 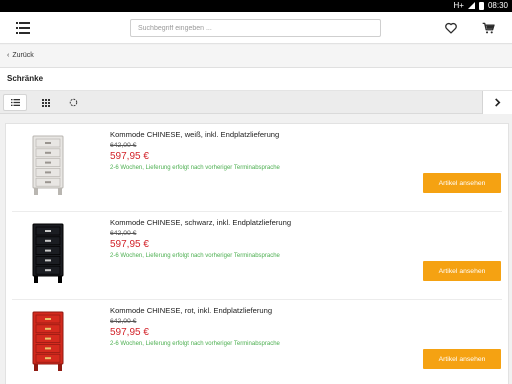 What do you see at coordinates (471, 5) in the screenshot?
I see `signal-icon` at bounding box center [471, 5].